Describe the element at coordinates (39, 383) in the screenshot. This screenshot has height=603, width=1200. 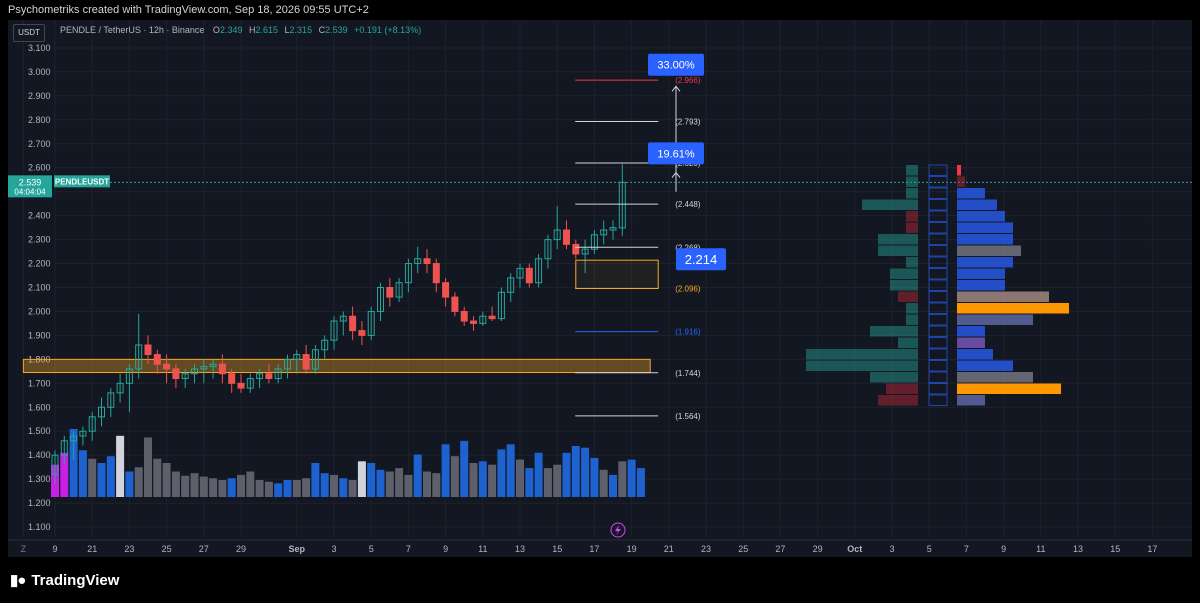
I see `y-tick-label: 1.700` at that location.